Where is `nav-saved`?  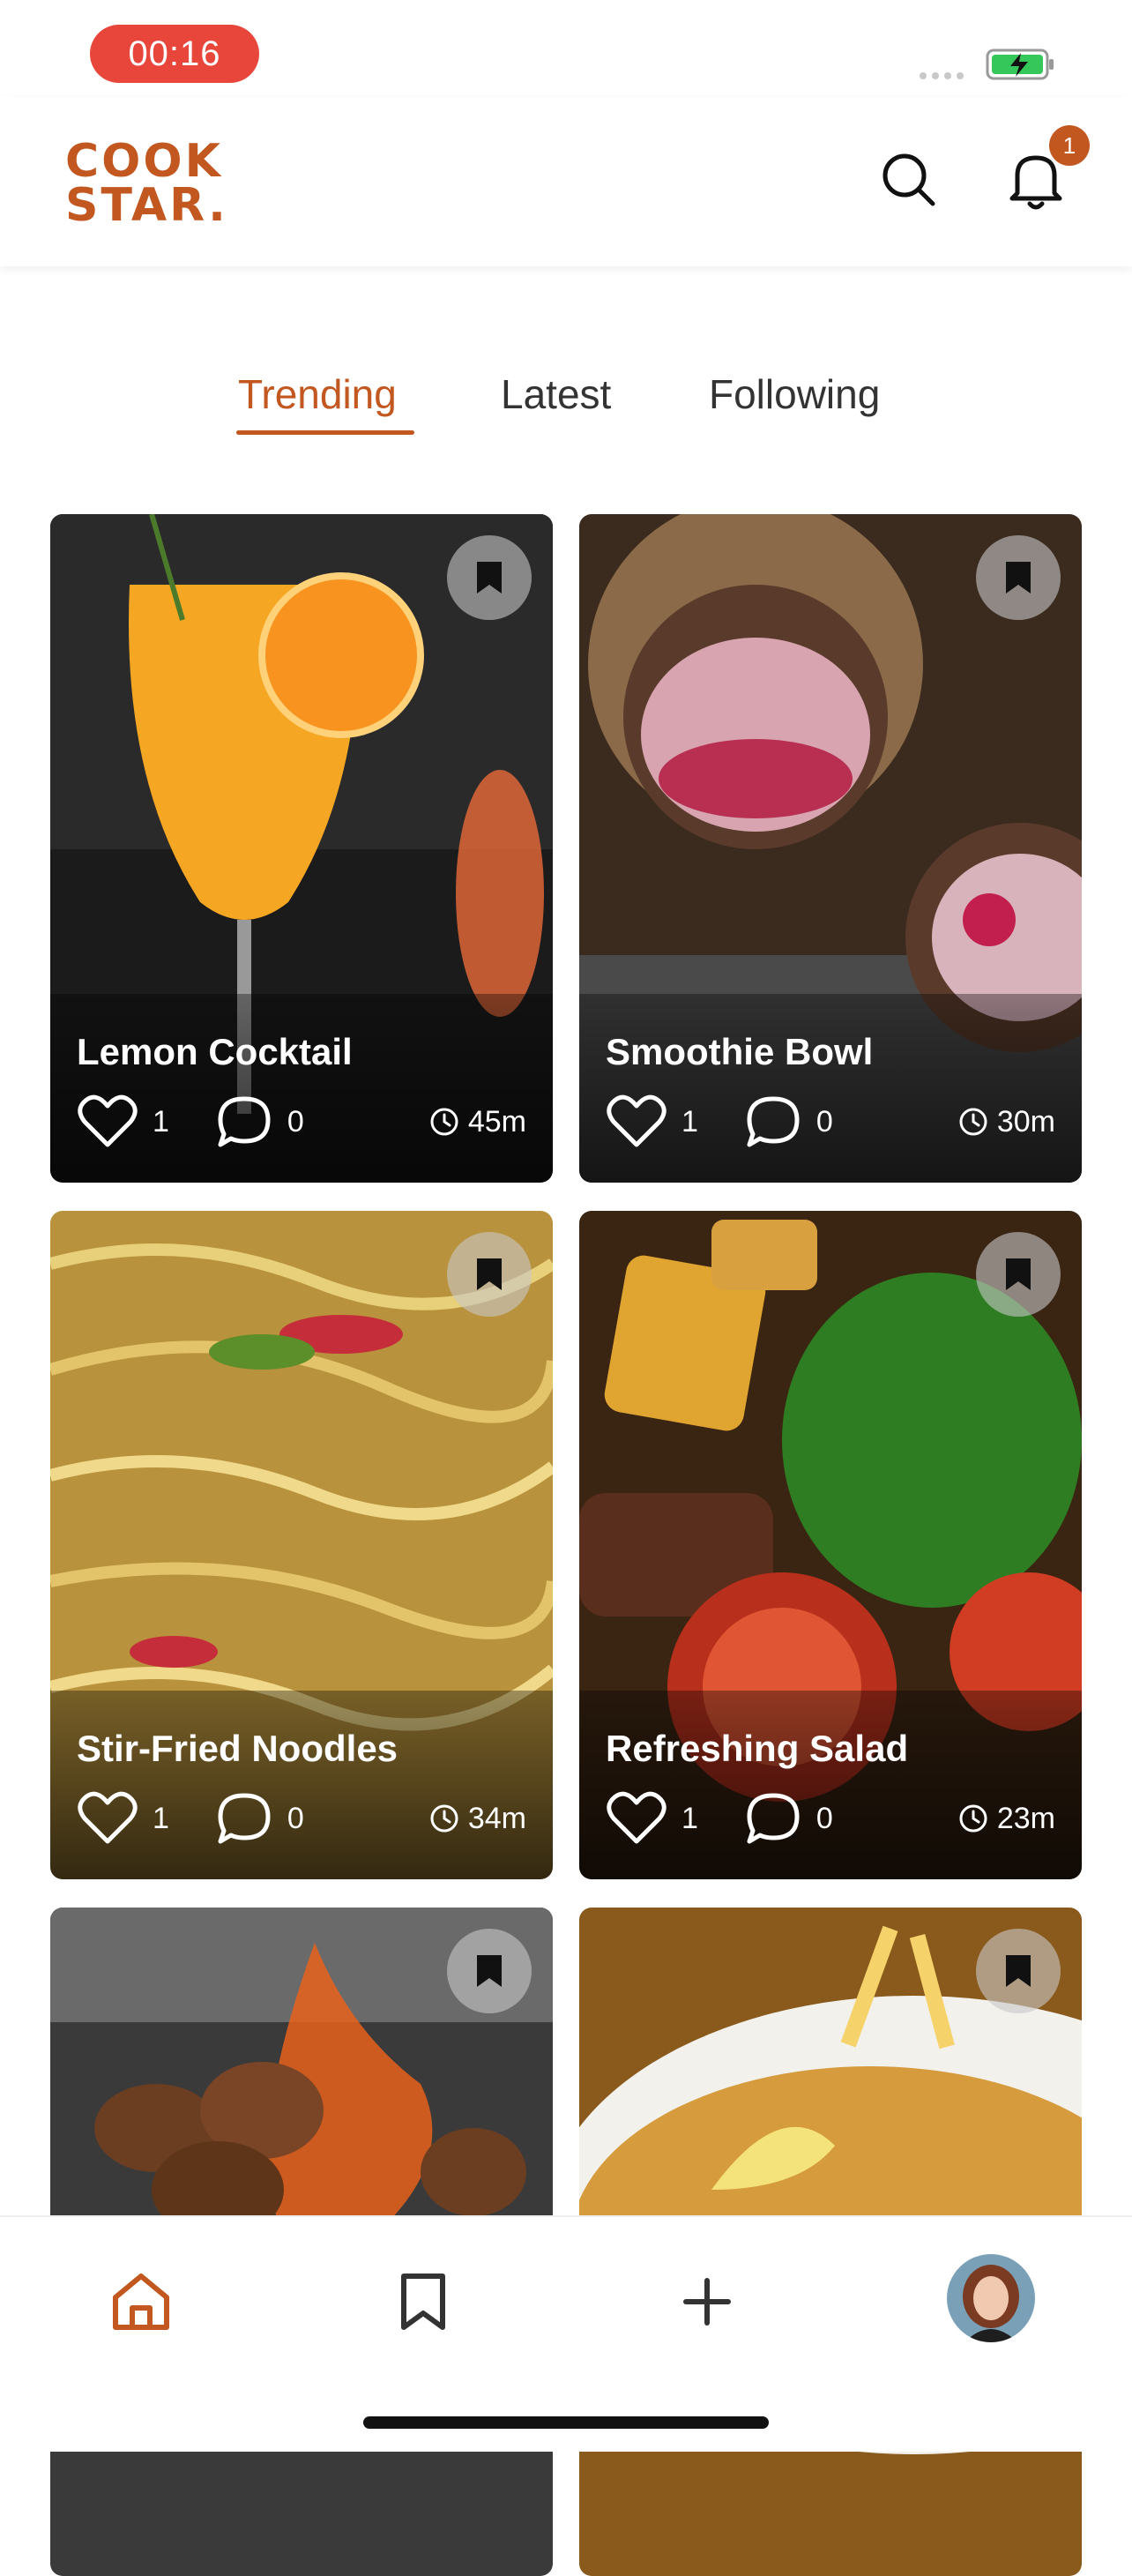 nav-saved is located at coordinates (423, 2302).